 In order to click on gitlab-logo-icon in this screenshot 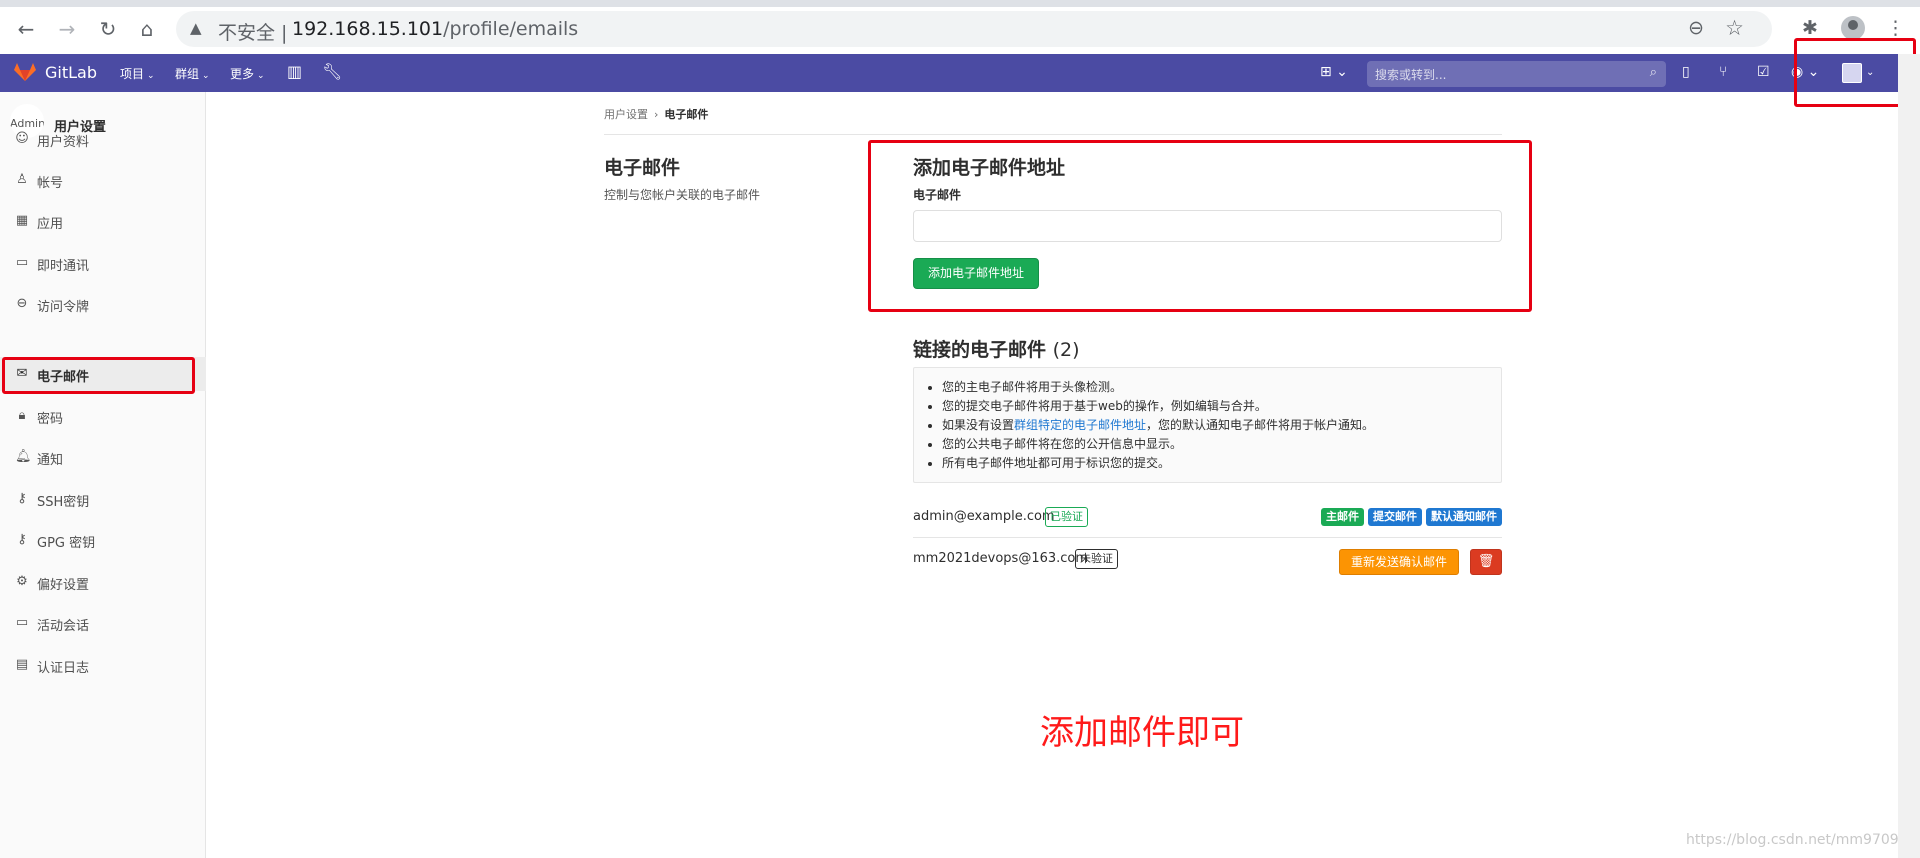, I will do `click(25, 72)`.